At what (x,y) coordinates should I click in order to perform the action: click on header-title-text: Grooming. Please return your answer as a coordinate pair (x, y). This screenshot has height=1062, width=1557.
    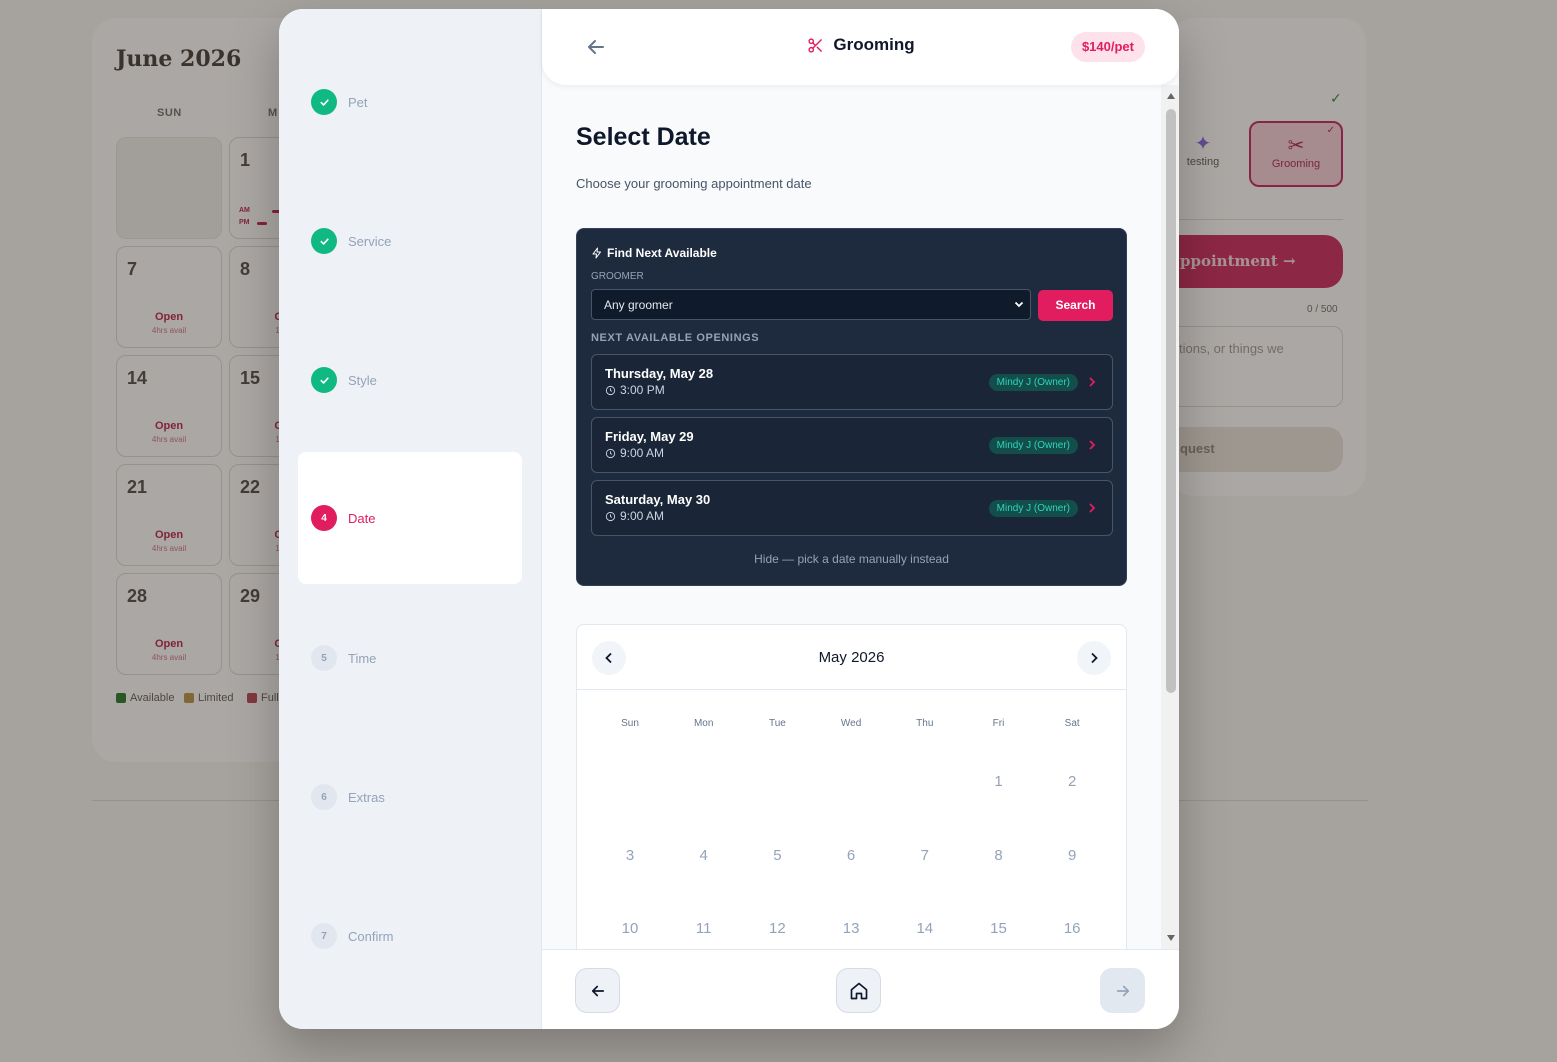
    Looking at the image, I should click on (874, 44).